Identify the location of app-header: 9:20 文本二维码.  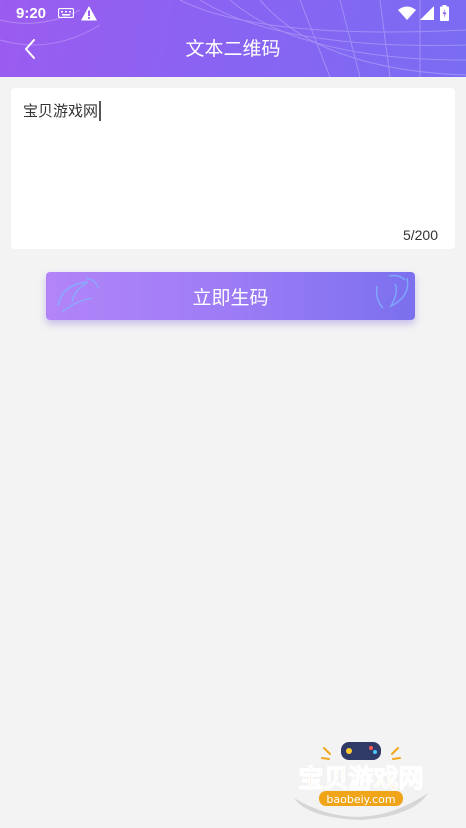
(233, 38).